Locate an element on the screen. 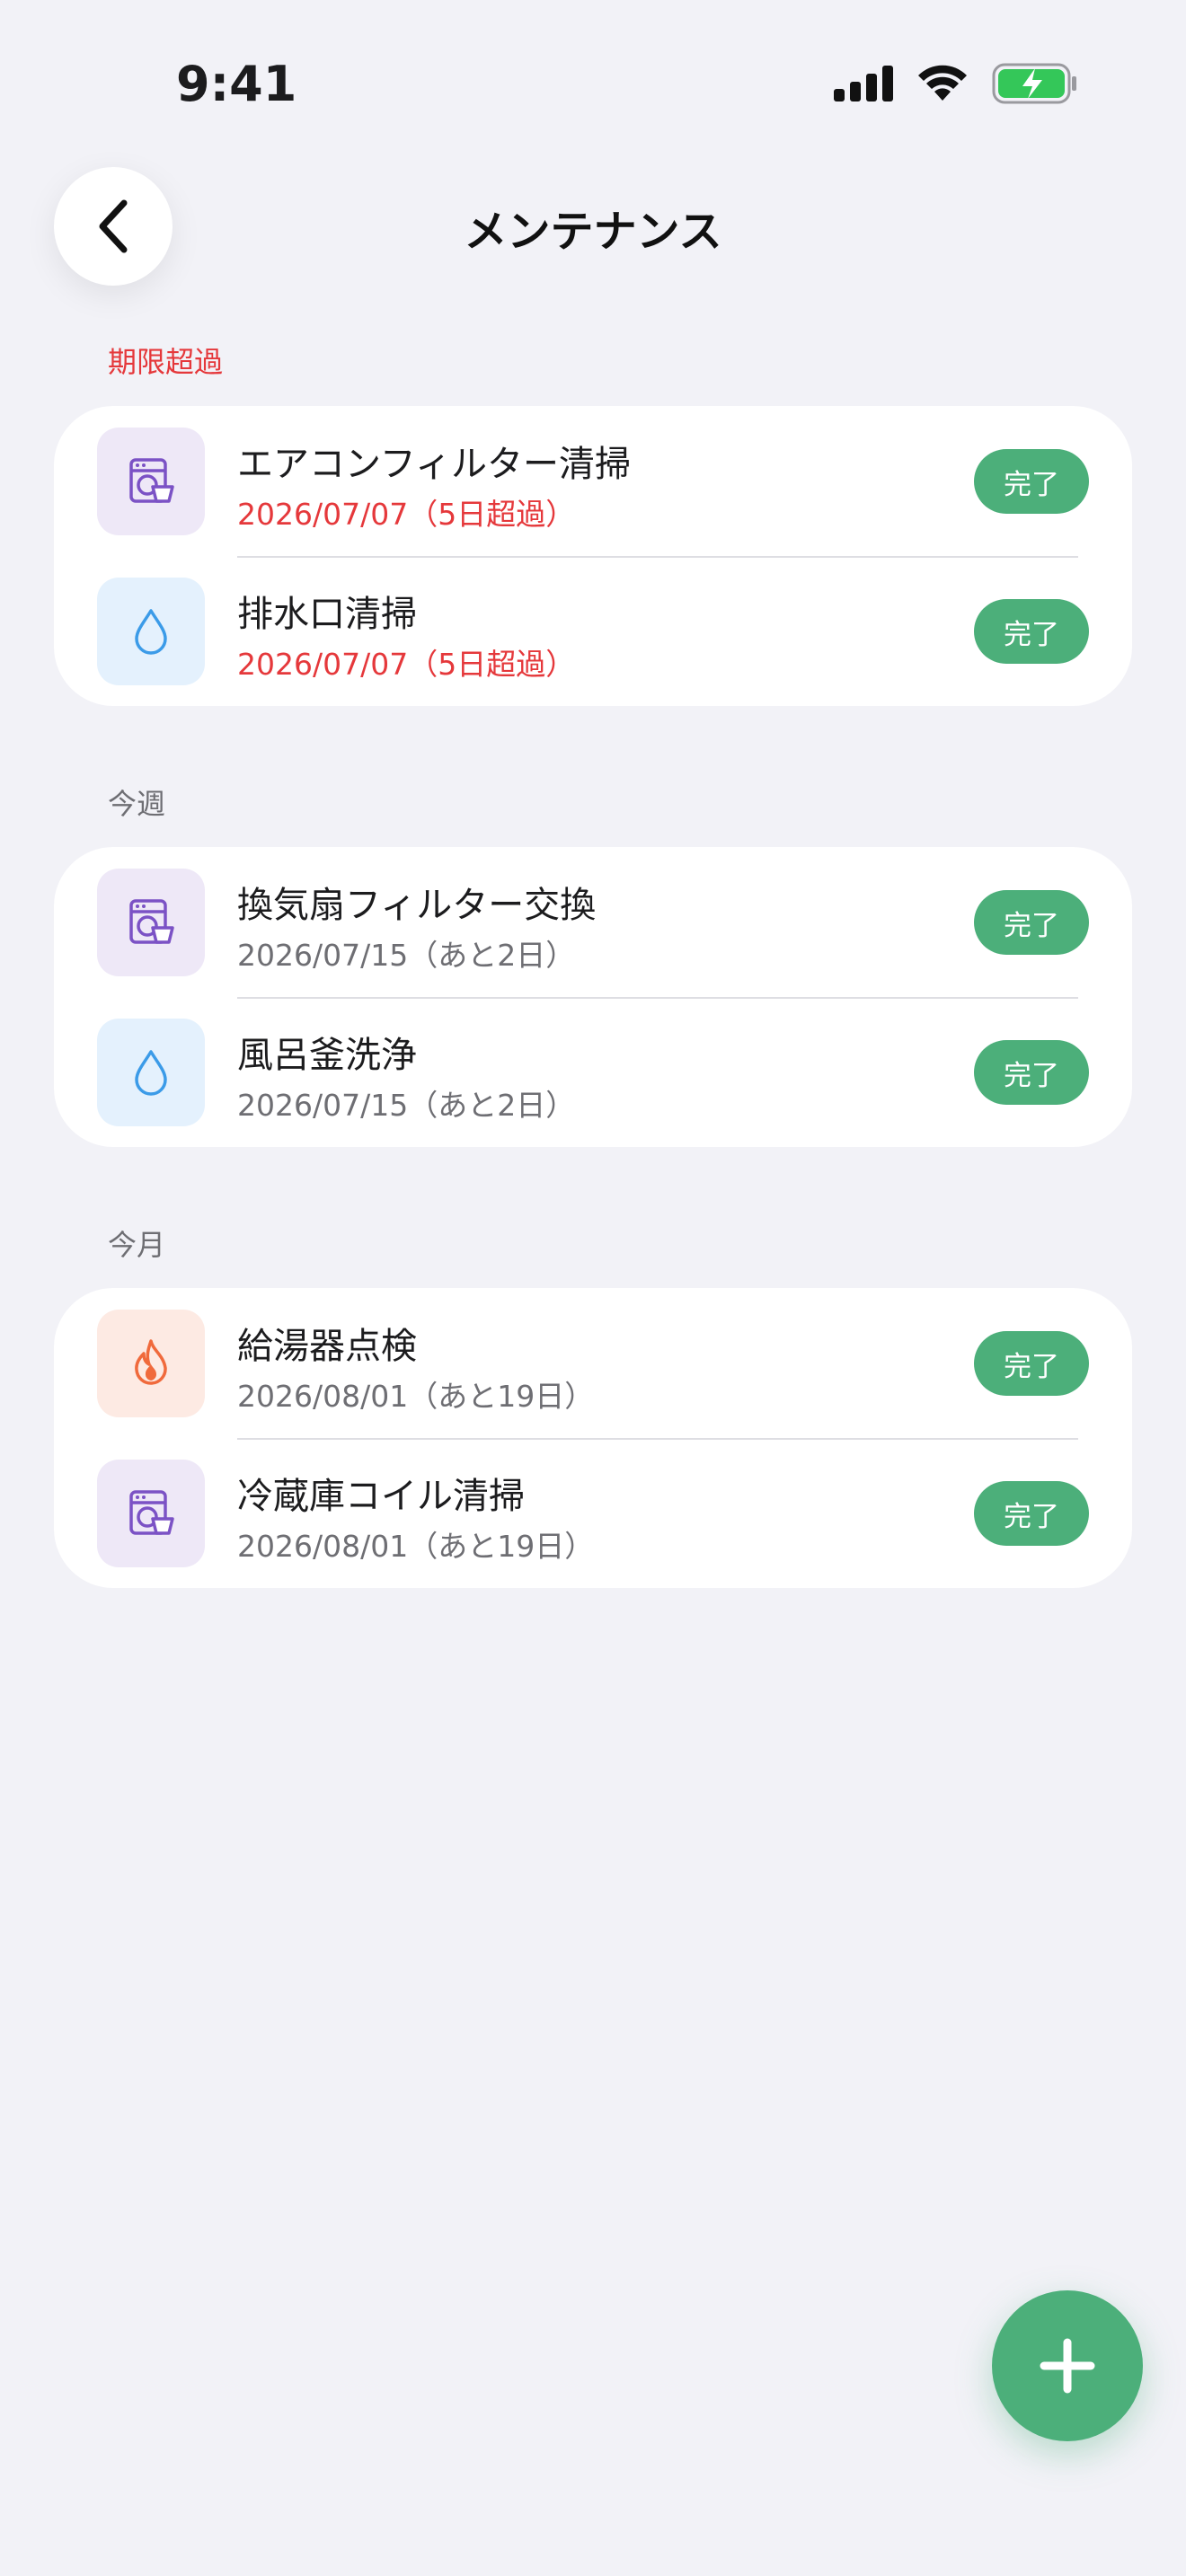 The height and width of the screenshot is (2576, 1186). list-item: エアコンフィルター清掃 2026/07/07（5日超過） 完了 is located at coordinates (593, 481).